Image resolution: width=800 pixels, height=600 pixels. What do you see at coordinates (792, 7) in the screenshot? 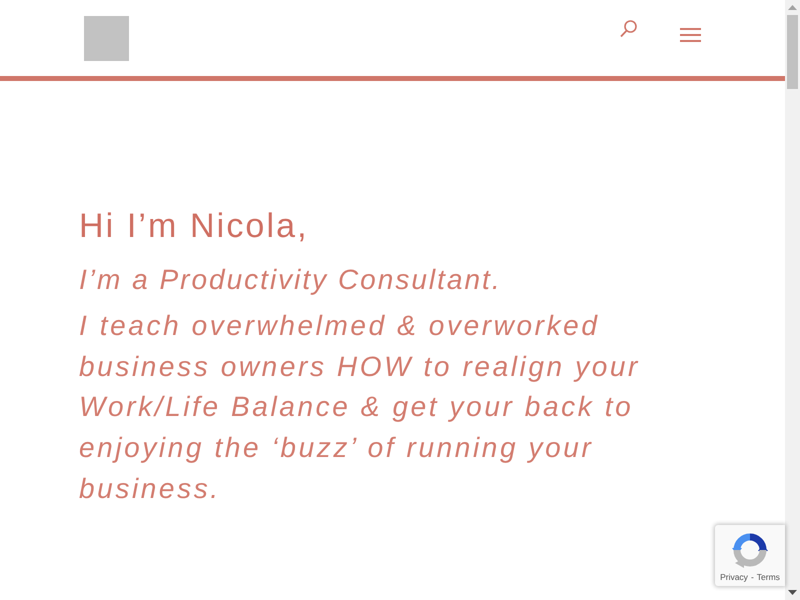
I see `scroll-up-icon` at bounding box center [792, 7].